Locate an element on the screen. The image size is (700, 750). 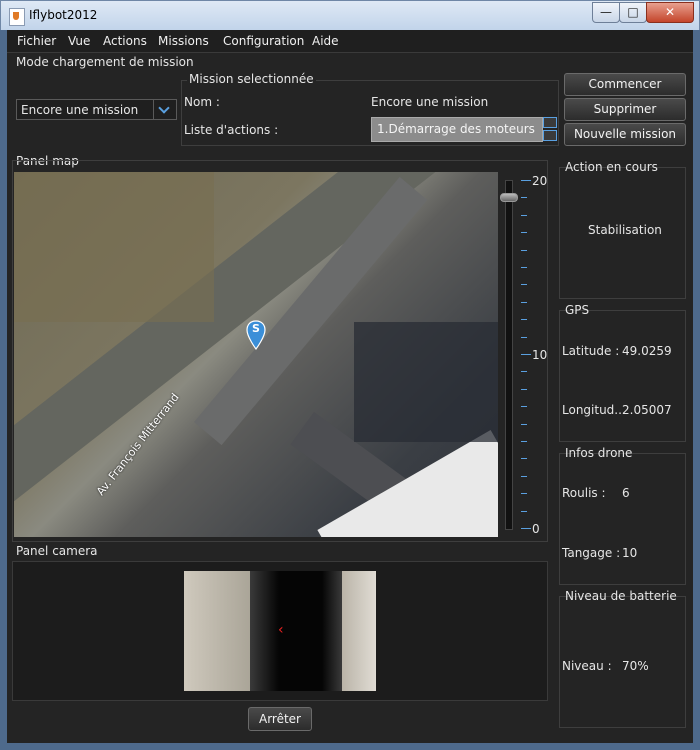
zoom-slider is located at coordinates (509, 355).